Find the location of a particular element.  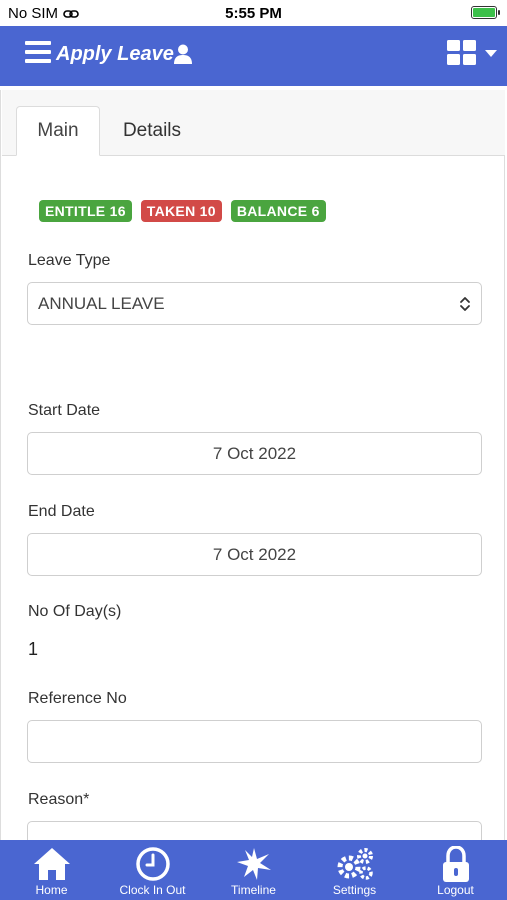

nav-clock-in-out: Clock In Out is located at coordinates (152, 870).